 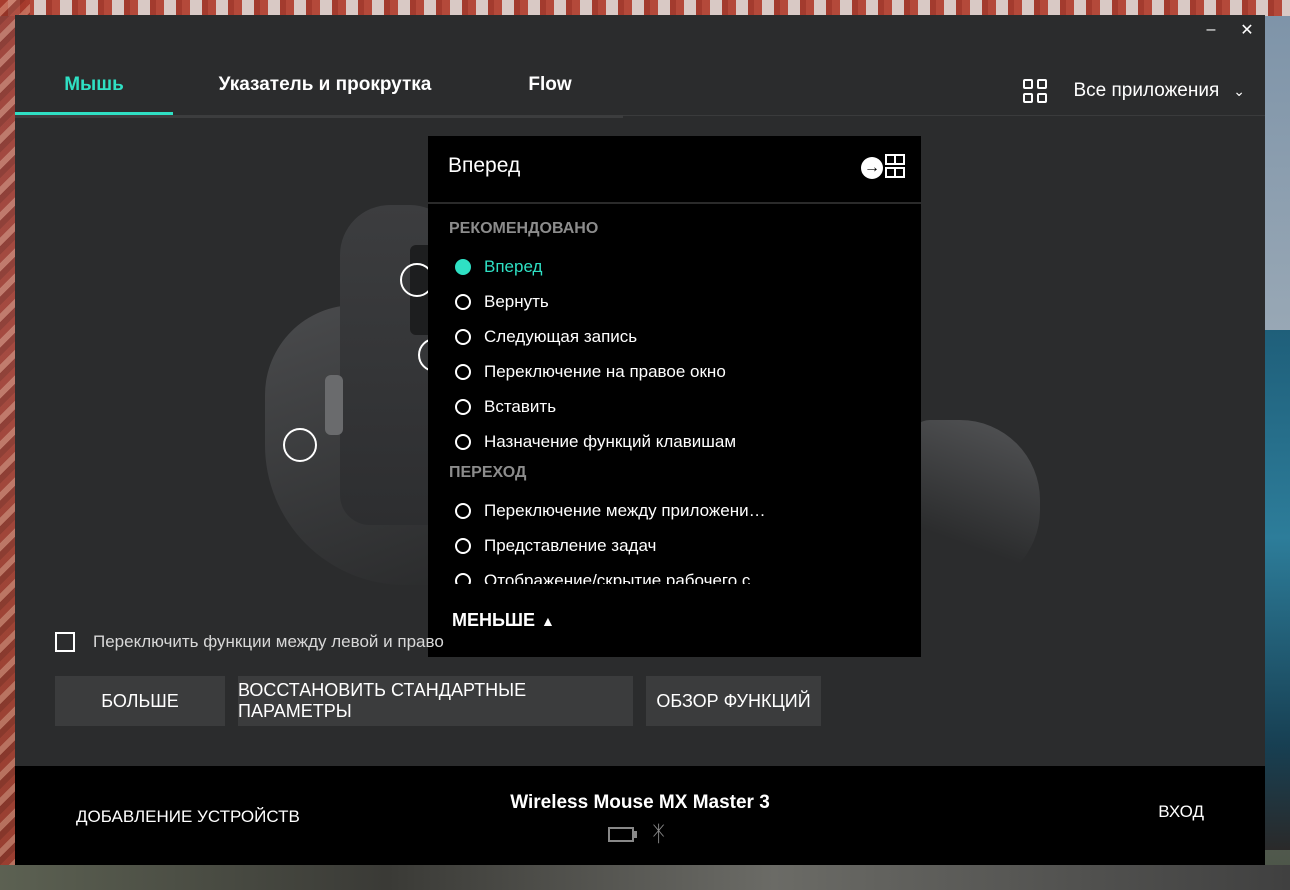 What do you see at coordinates (610, 441) in the screenshot?
I see `option-label: Назначение функций клавишам` at bounding box center [610, 441].